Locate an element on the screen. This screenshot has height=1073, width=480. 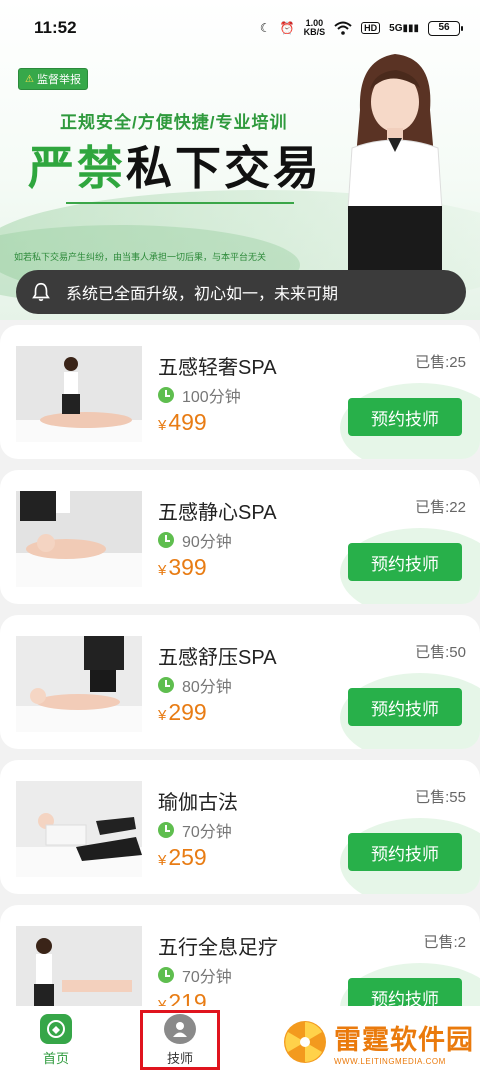
warning-icon: ⚠ is located at coordinates (29, 79).